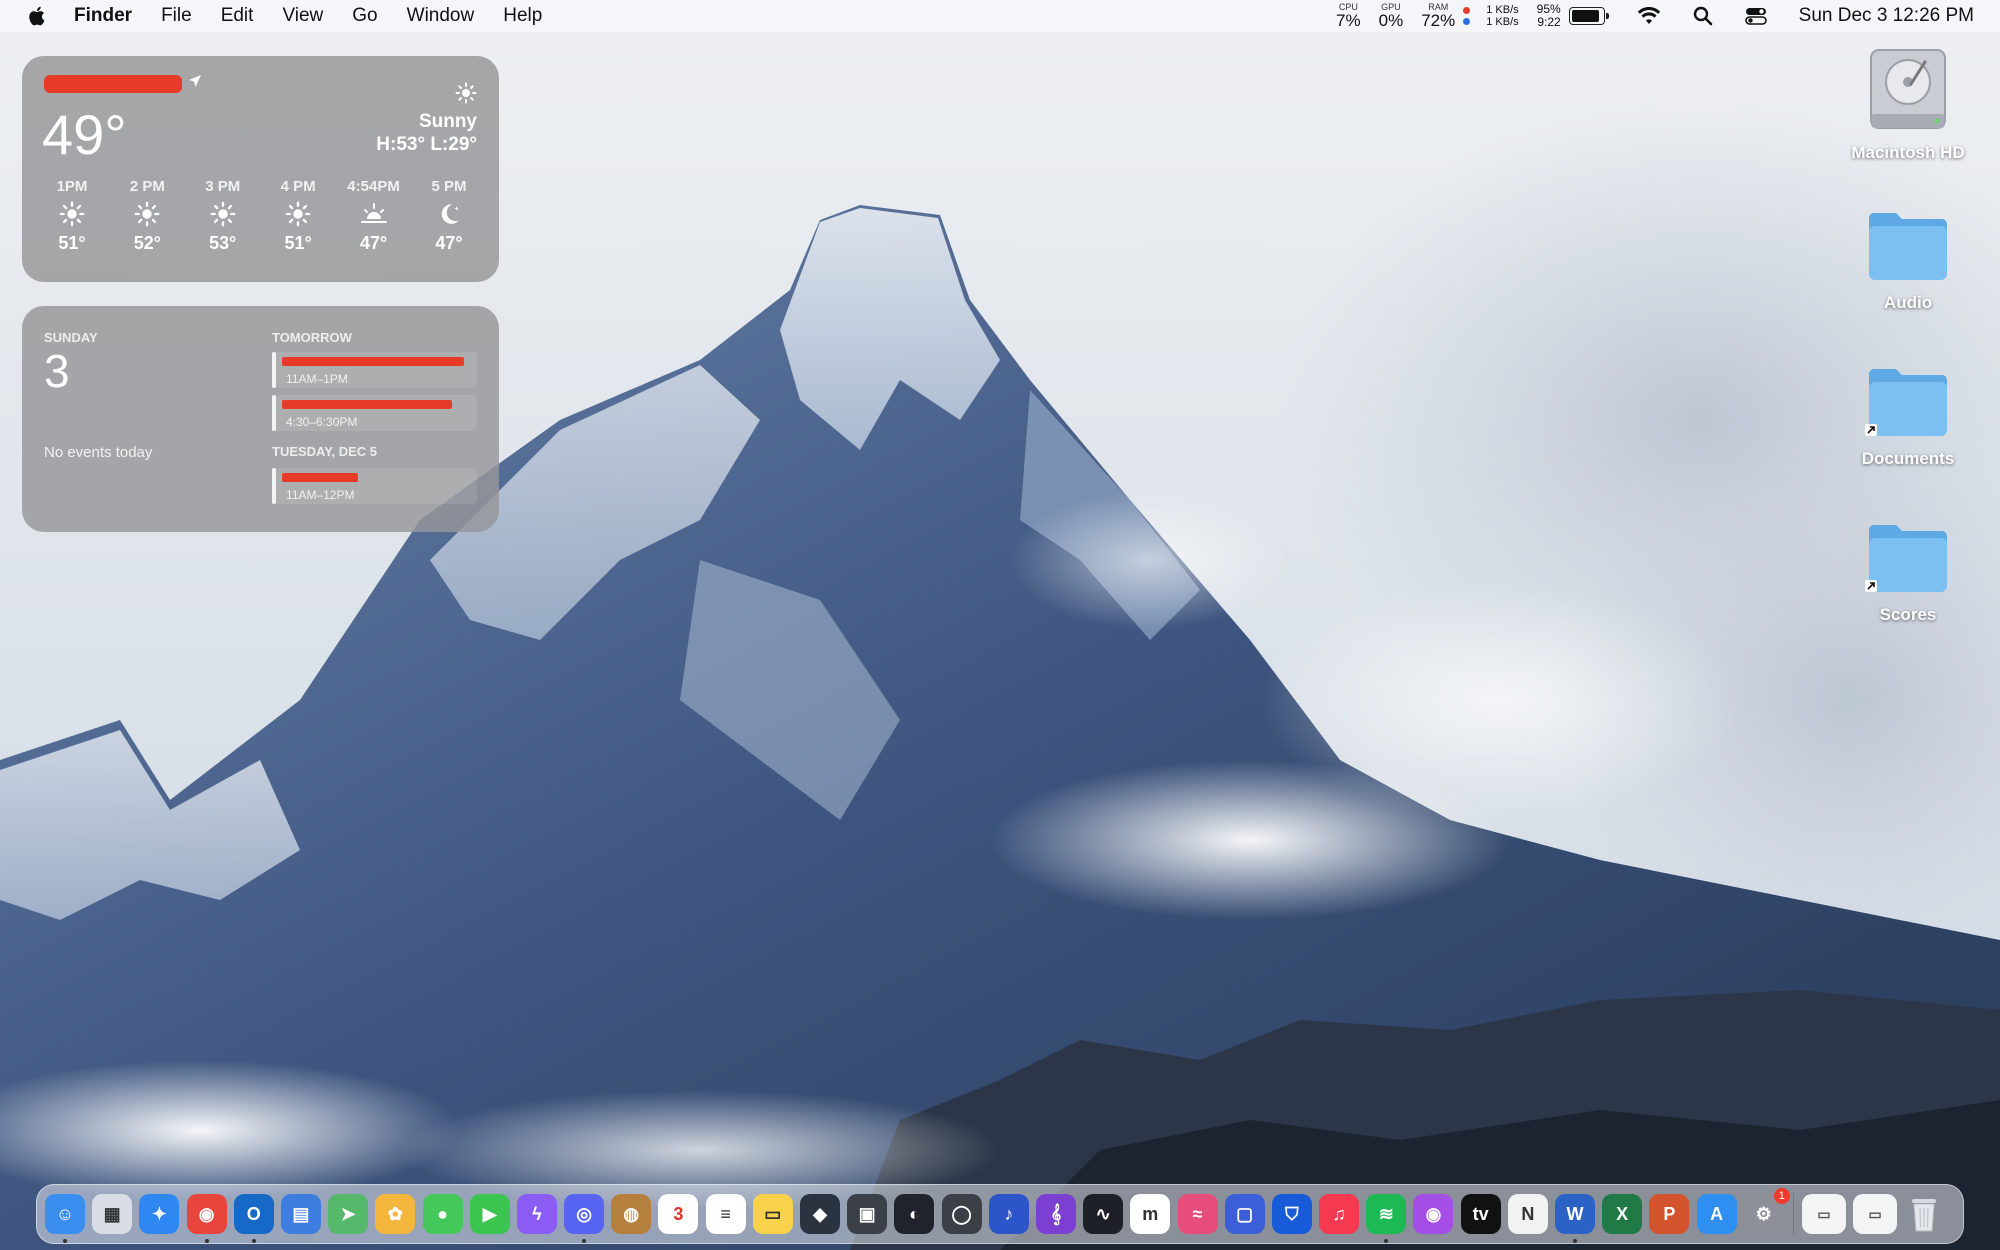  Describe the element at coordinates (395, 1214) in the screenshot. I see `dock-app-photos: ✿` at that location.